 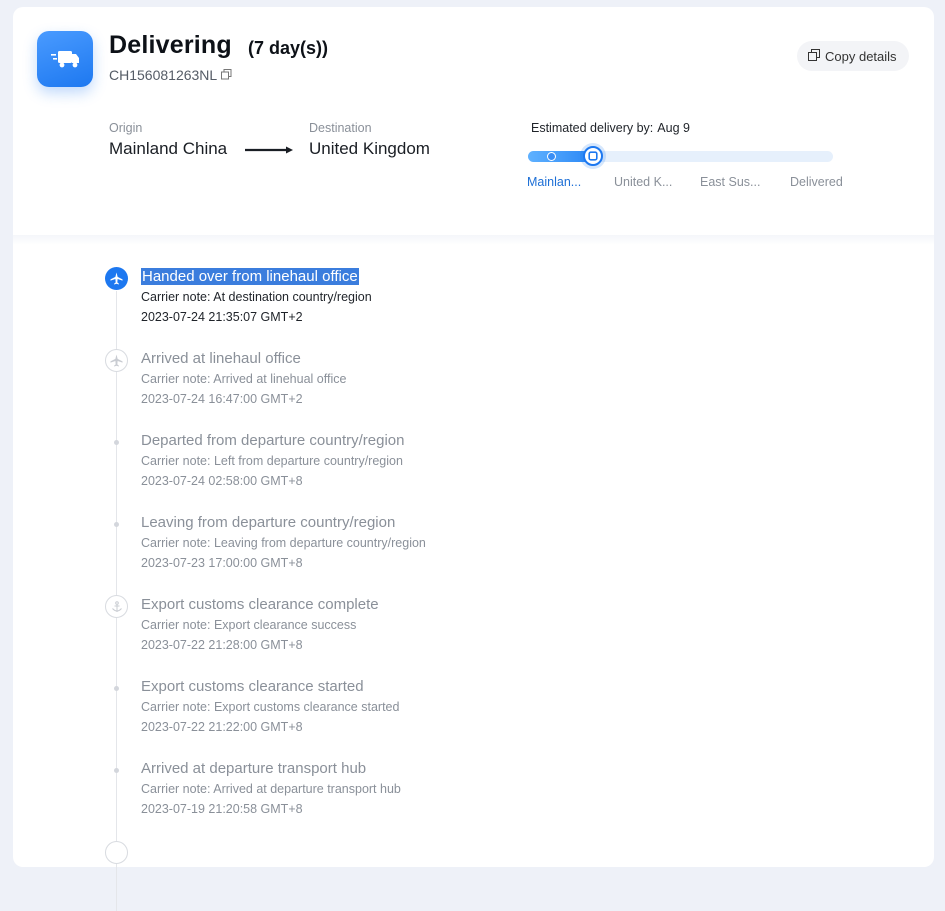 I want to click on tracking-number: CH156081263NL, so click(x=163, y=75).